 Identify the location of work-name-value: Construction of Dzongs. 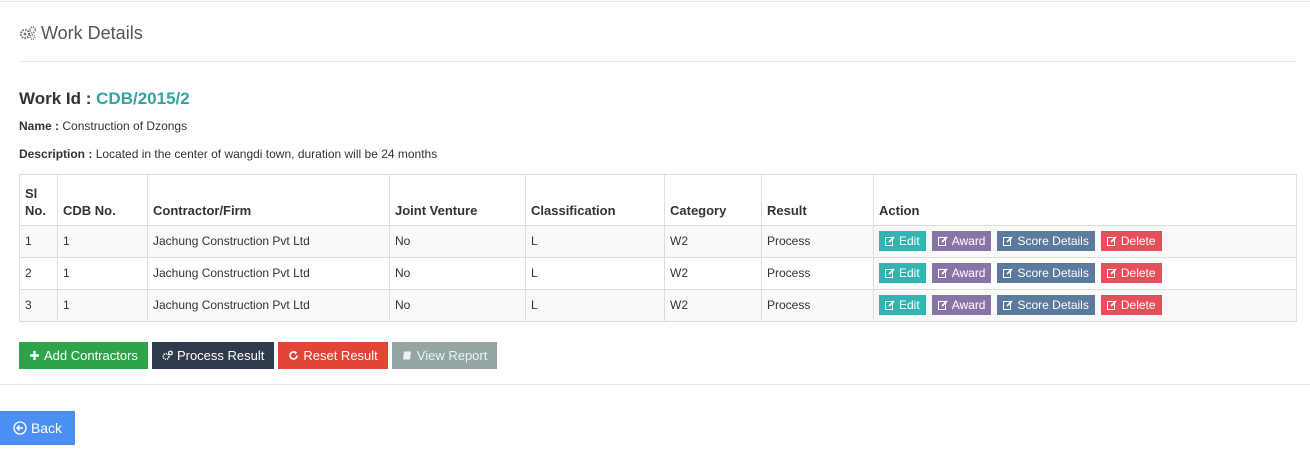
(125, 126).